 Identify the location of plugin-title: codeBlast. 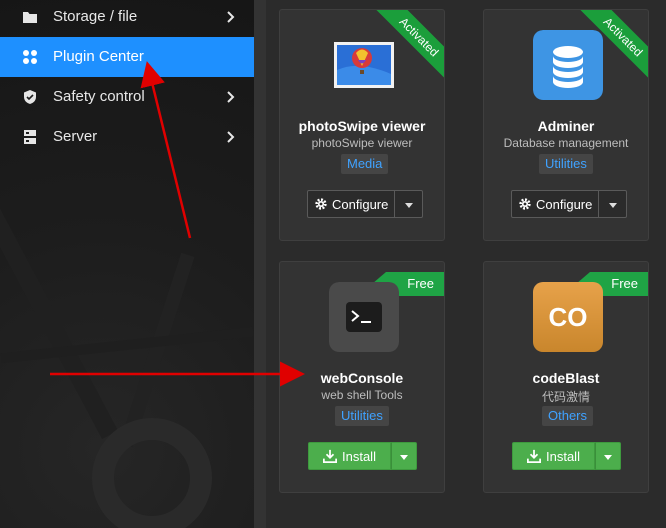
(566, 378).